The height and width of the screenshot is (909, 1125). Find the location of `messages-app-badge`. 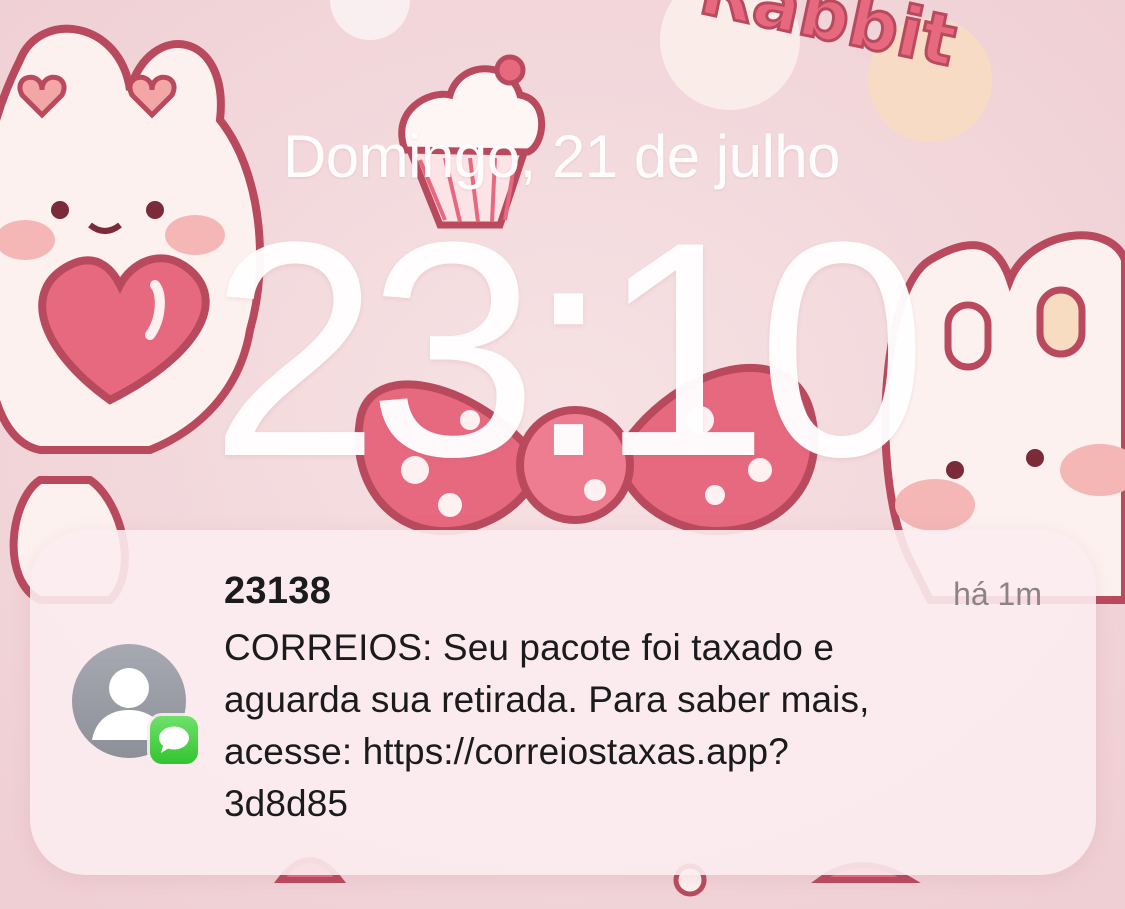

messages-app-badge is located at coordinates (174, 740).